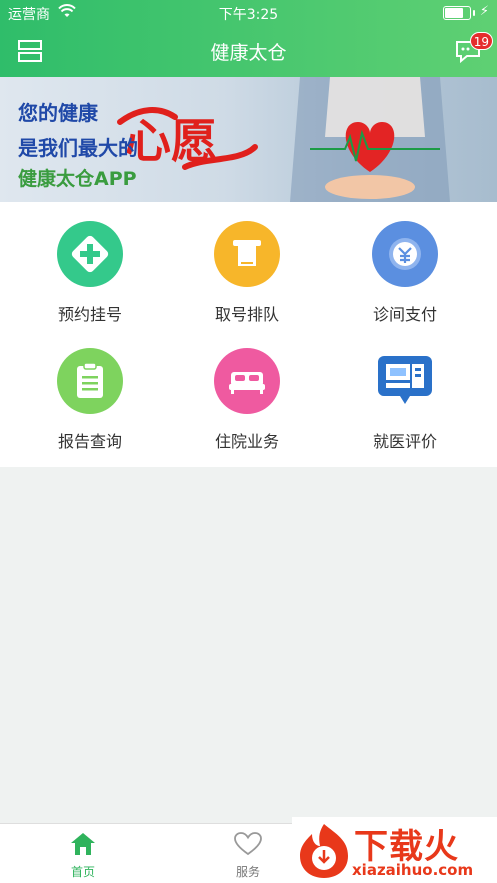 The image size is (497, 883). I want to click on tab-home-label: 首页, so click(82, 872).